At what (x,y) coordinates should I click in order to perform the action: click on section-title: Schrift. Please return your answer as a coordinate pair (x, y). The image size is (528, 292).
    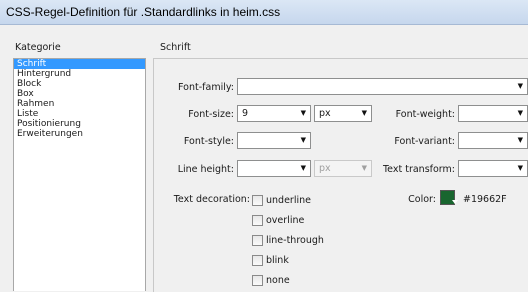
    Looking at the image, I should click on (175, 47).